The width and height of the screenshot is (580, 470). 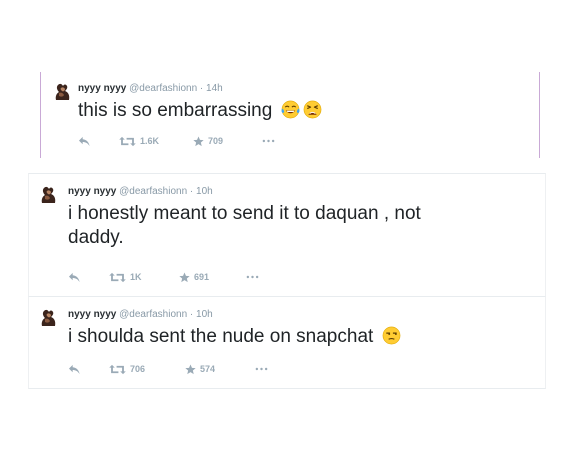 I want to click on favorite-button: 574, so click(x=200, y=369).